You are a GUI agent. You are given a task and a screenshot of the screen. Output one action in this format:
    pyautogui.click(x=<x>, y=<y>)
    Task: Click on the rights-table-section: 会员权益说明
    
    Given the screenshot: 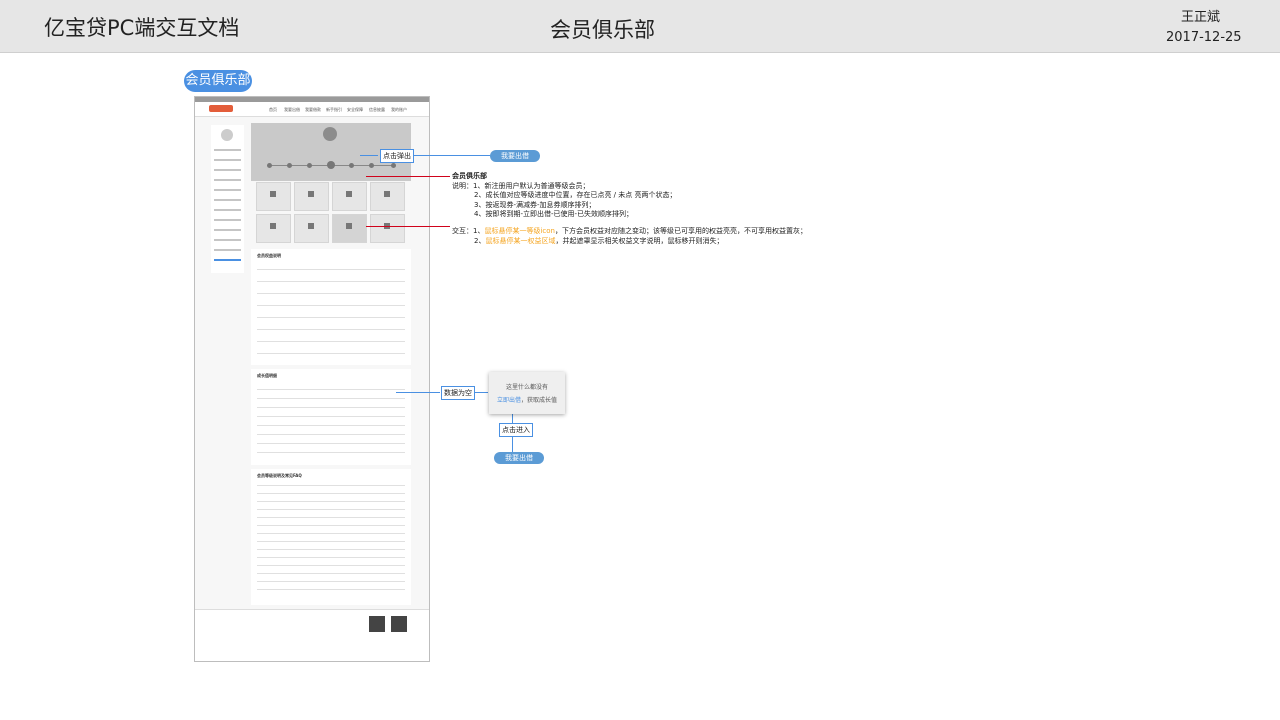 What is the action you would take?
    pyautogui.click(x=331, y=307)
    